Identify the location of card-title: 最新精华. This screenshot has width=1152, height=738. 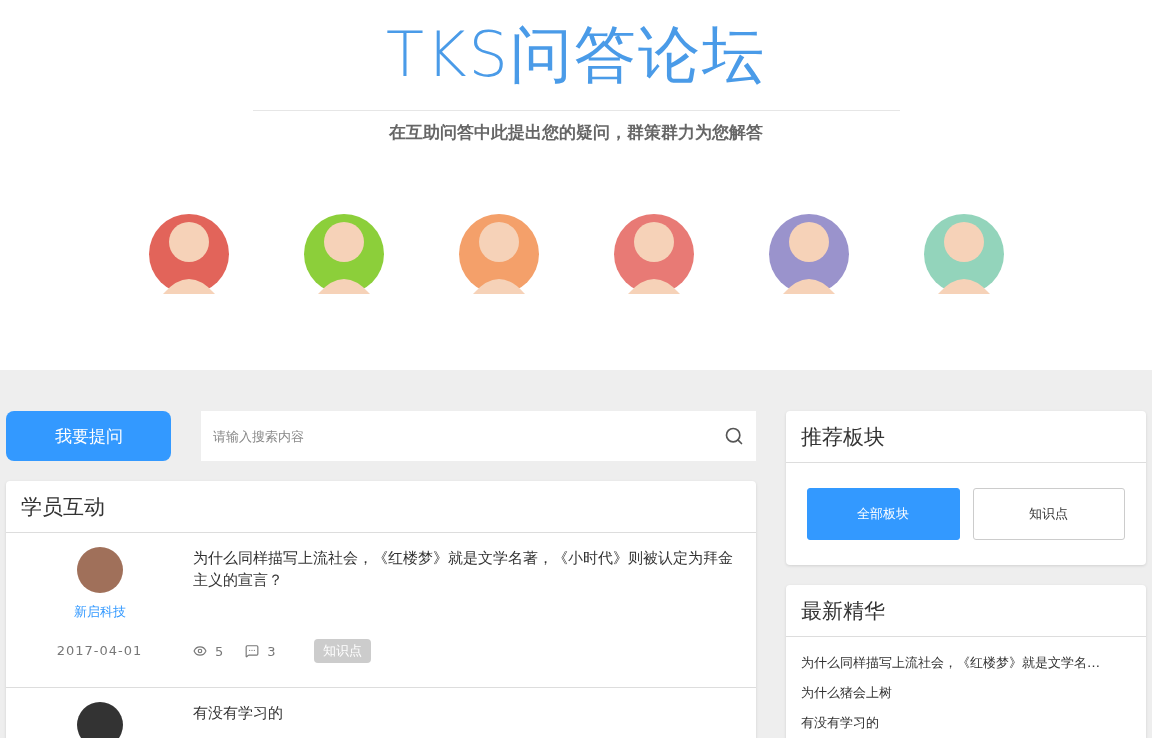
(966, 611).